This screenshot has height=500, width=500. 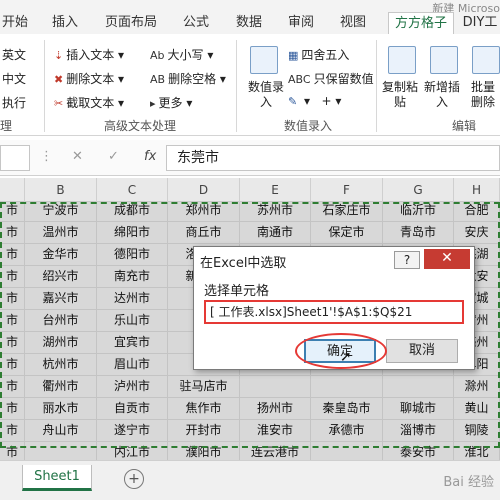 I want to click on misc-tools: ✎ ▾ + ▾, so click(x=314, y=101).